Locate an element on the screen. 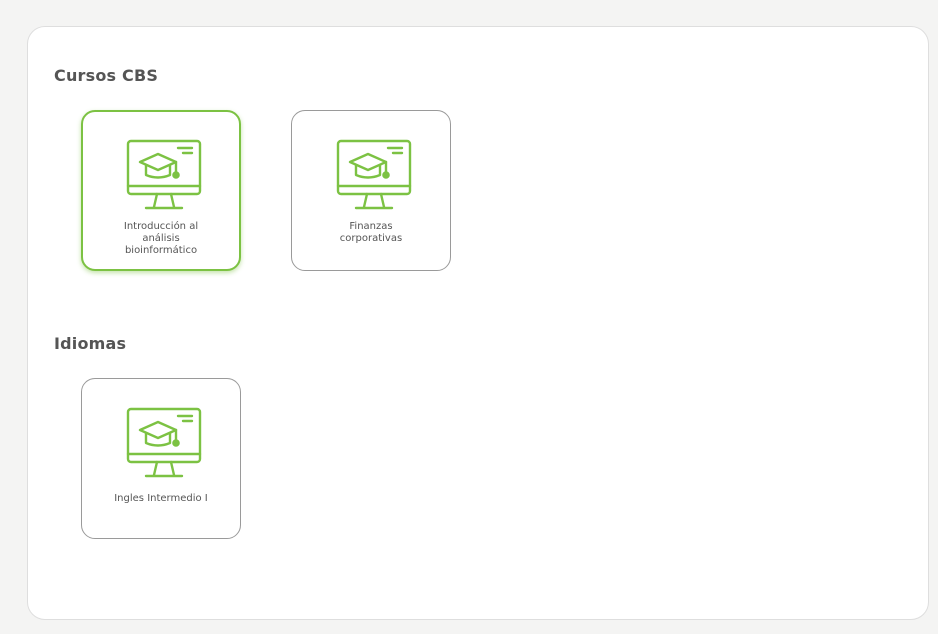 The image size is (938, 634). course-card-introduccion-bioinformatico: Introducción al análisis bioinformático is located at coordinates (161, 190).